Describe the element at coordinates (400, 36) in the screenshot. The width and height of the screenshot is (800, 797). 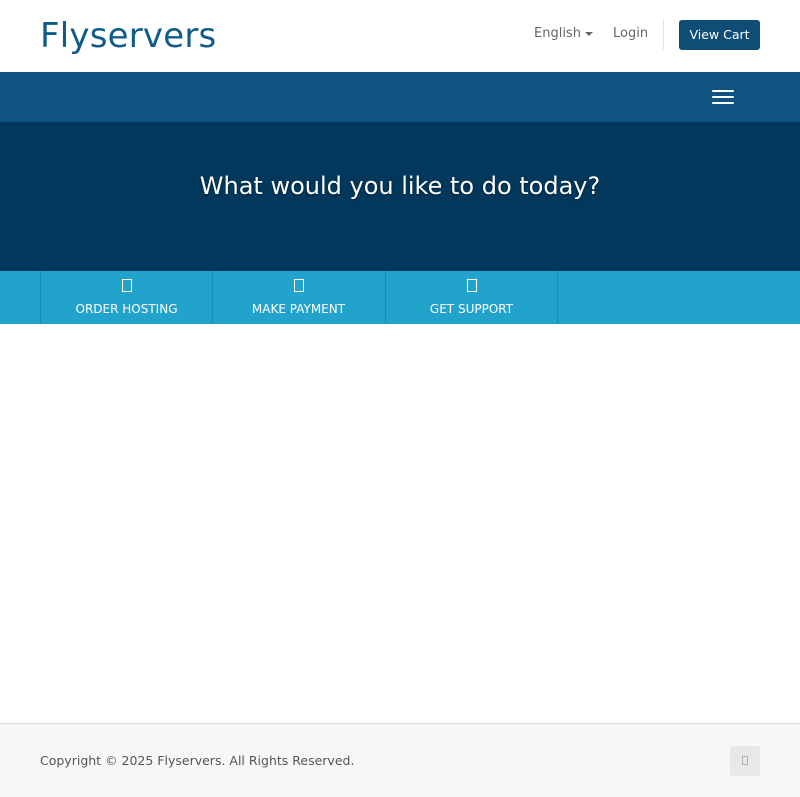
I see `site-header: Flyservers English Login View Cart` at that location.